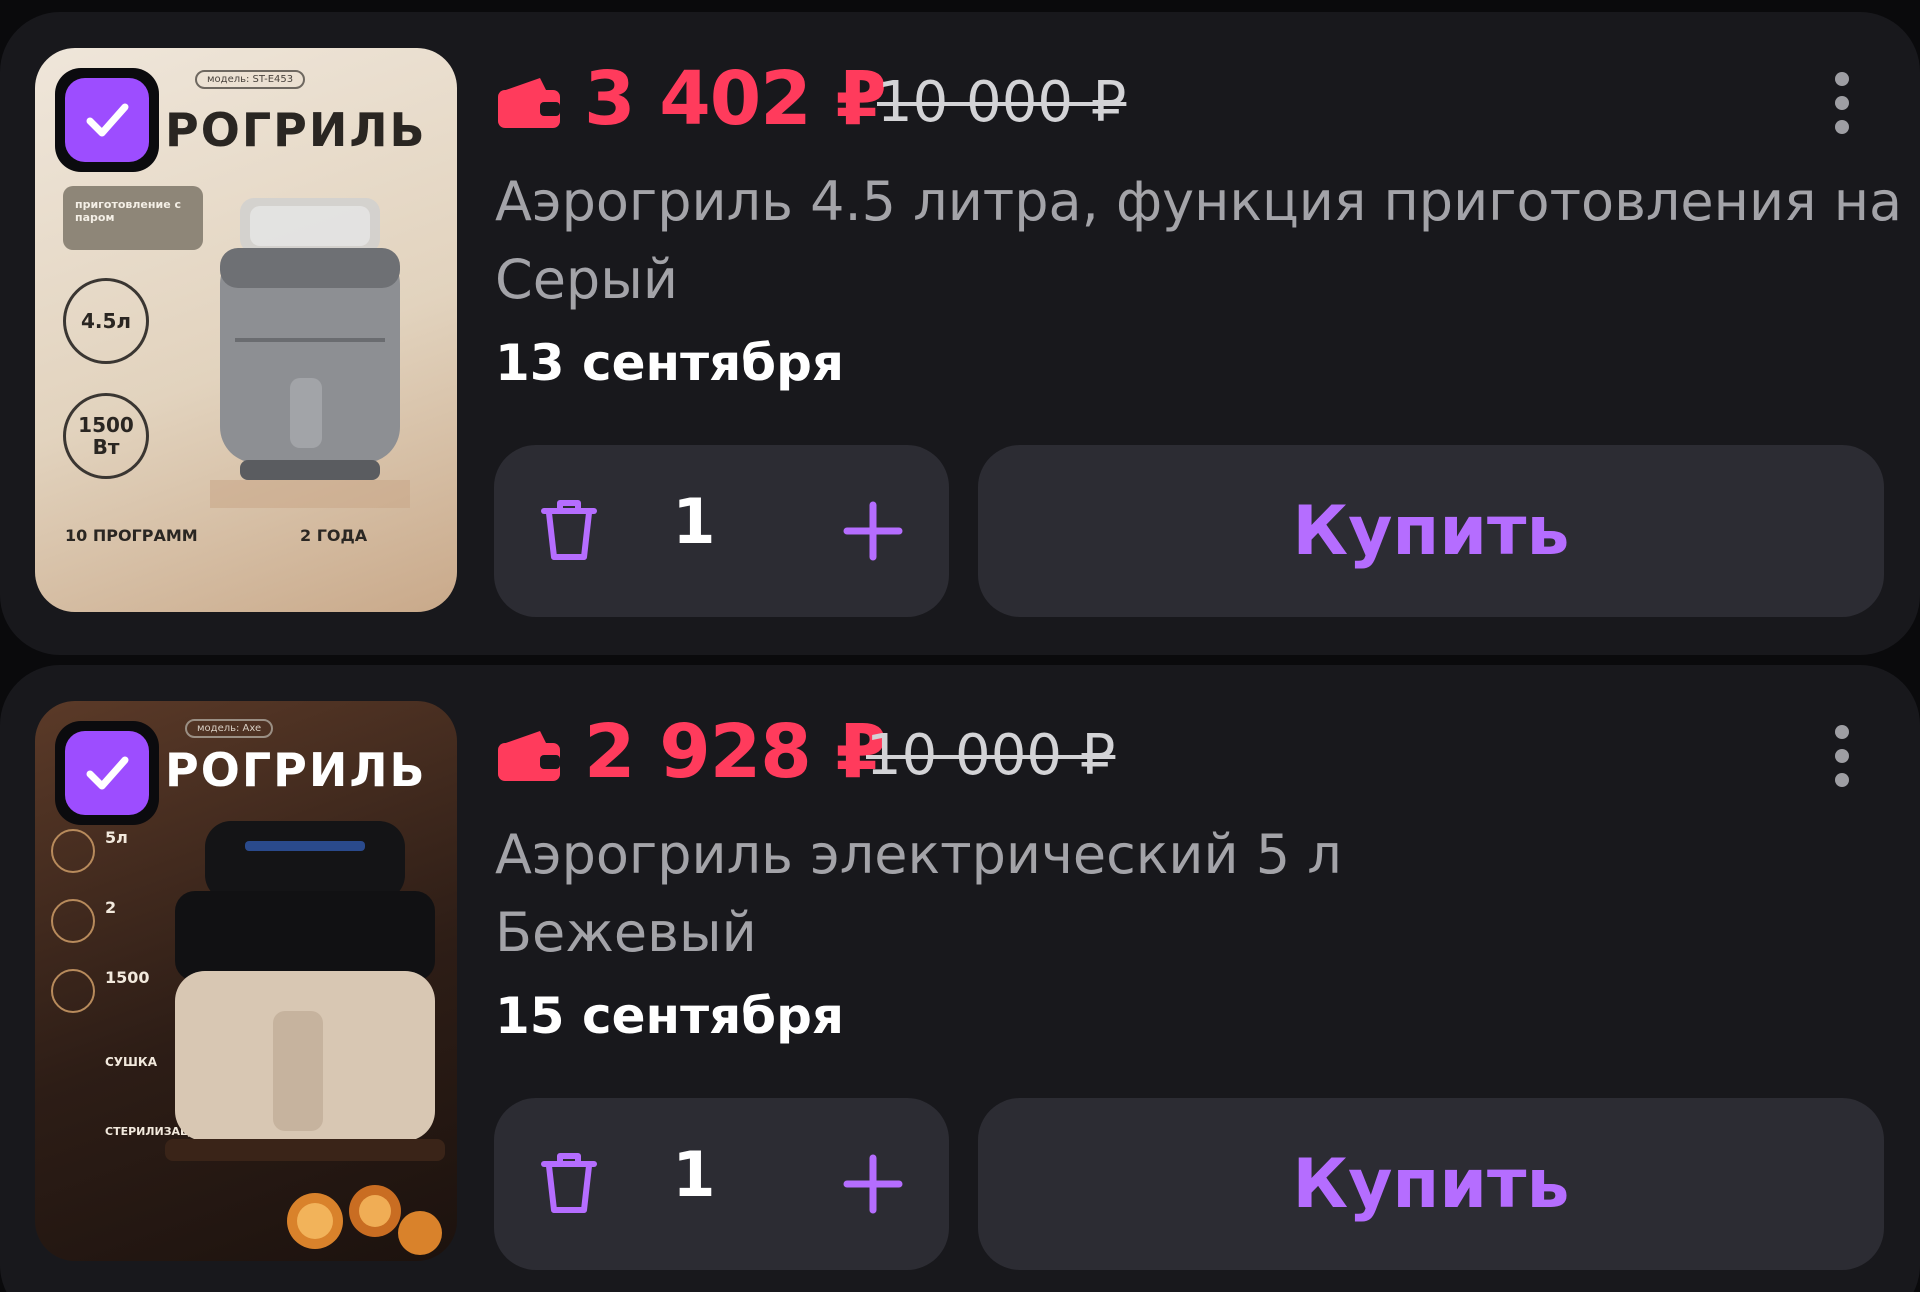  I want to click on image-model-label: модель: ST-E453, so click(250, 79).